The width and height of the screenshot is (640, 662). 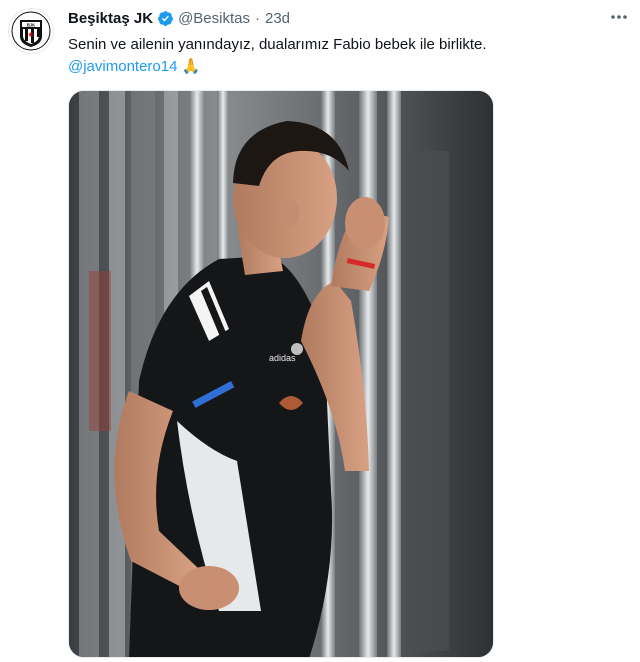 I want to click on more-options-icon, so click(x=619, y=17).